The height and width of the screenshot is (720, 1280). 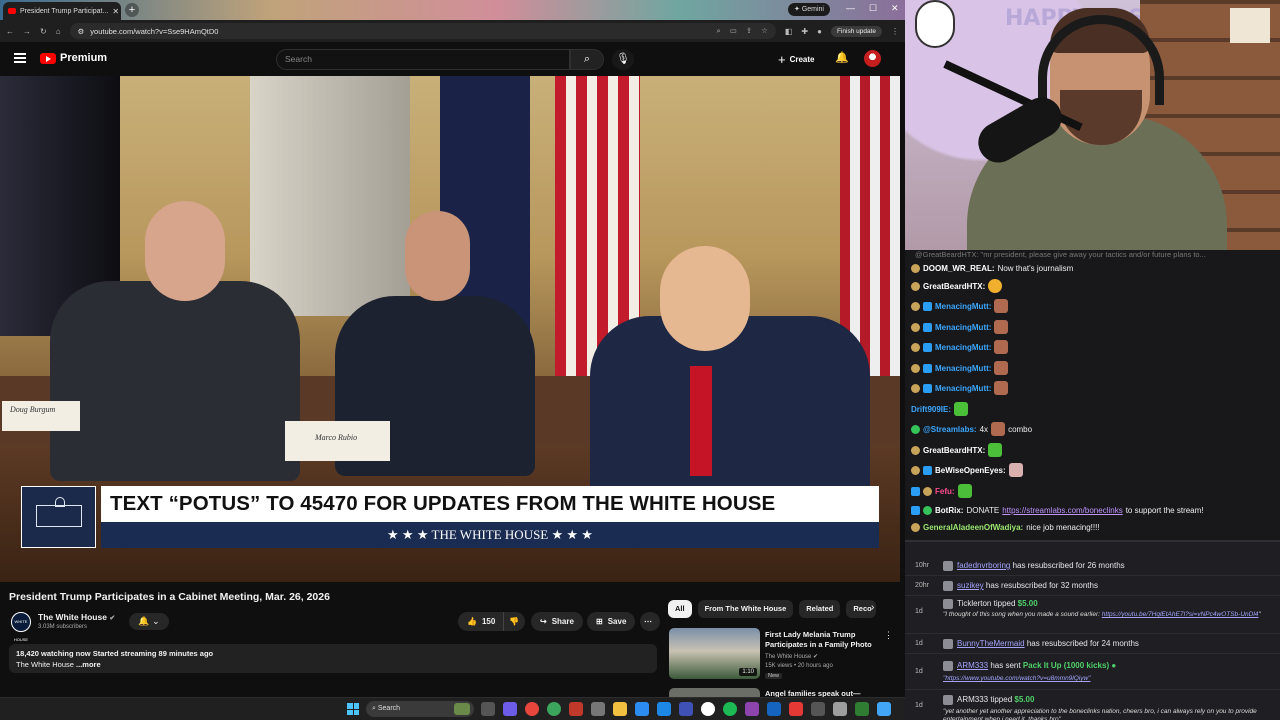 What do you see at coordinates (764, 31) in the screenshot?
I see `bookmark-star-icon: ☆` at bounding box center [764, 31].